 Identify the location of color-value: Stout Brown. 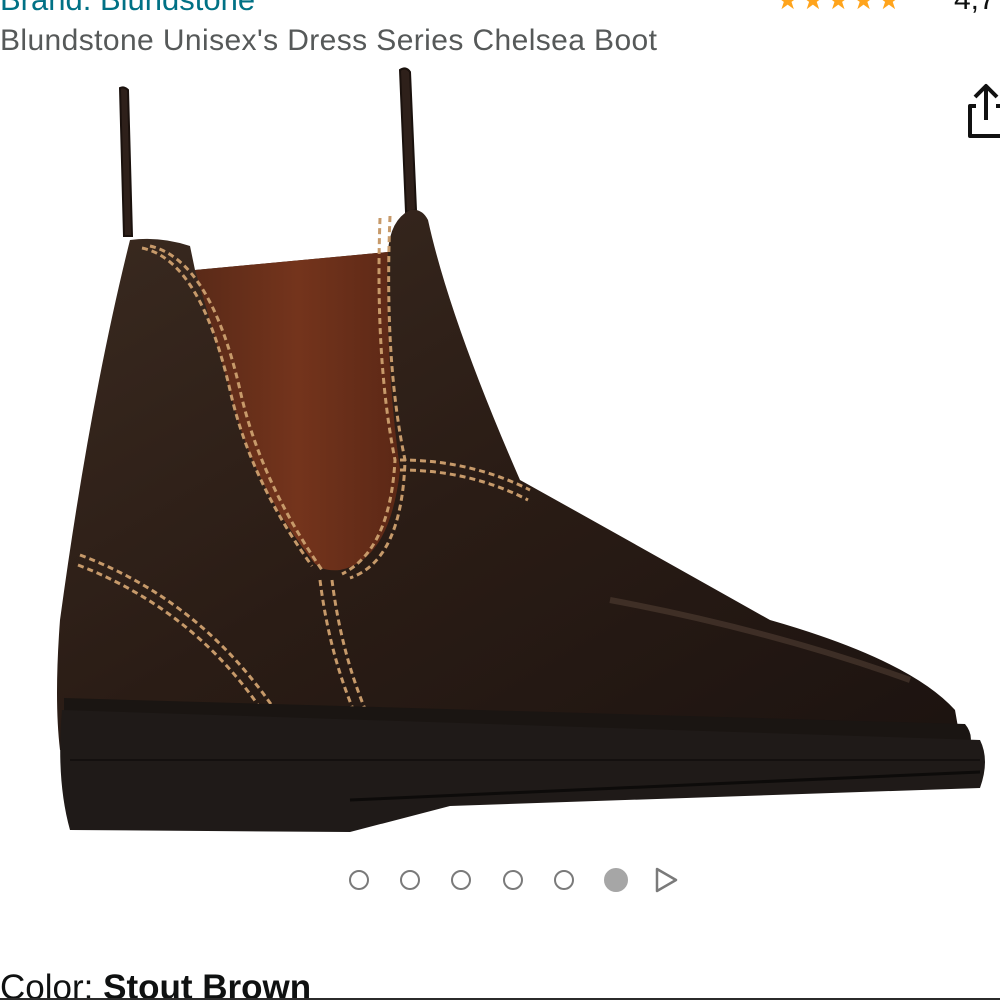
(207, 987).